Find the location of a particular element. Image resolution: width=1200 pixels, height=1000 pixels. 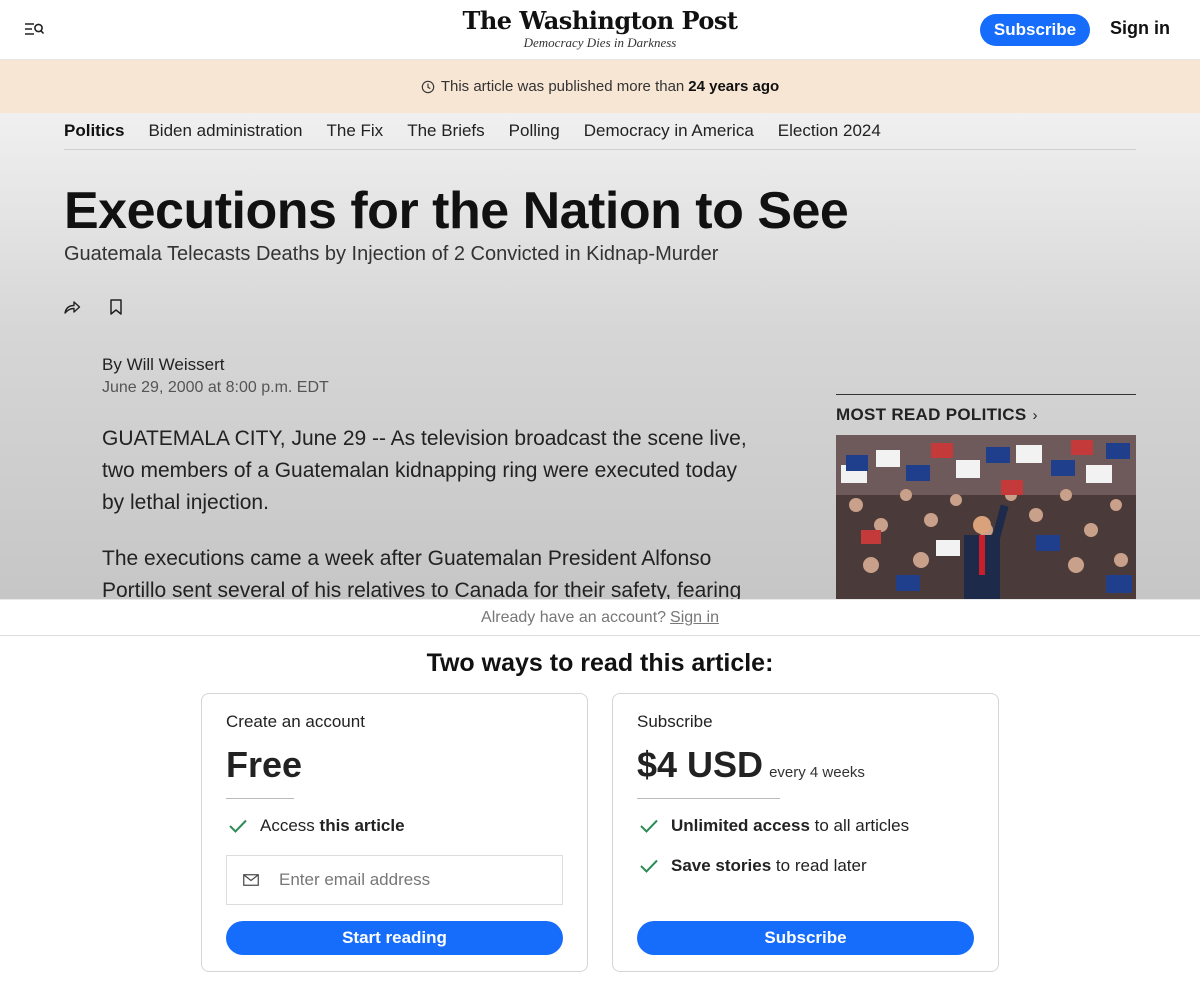

clock-icon is located at coordinates (428, 86).